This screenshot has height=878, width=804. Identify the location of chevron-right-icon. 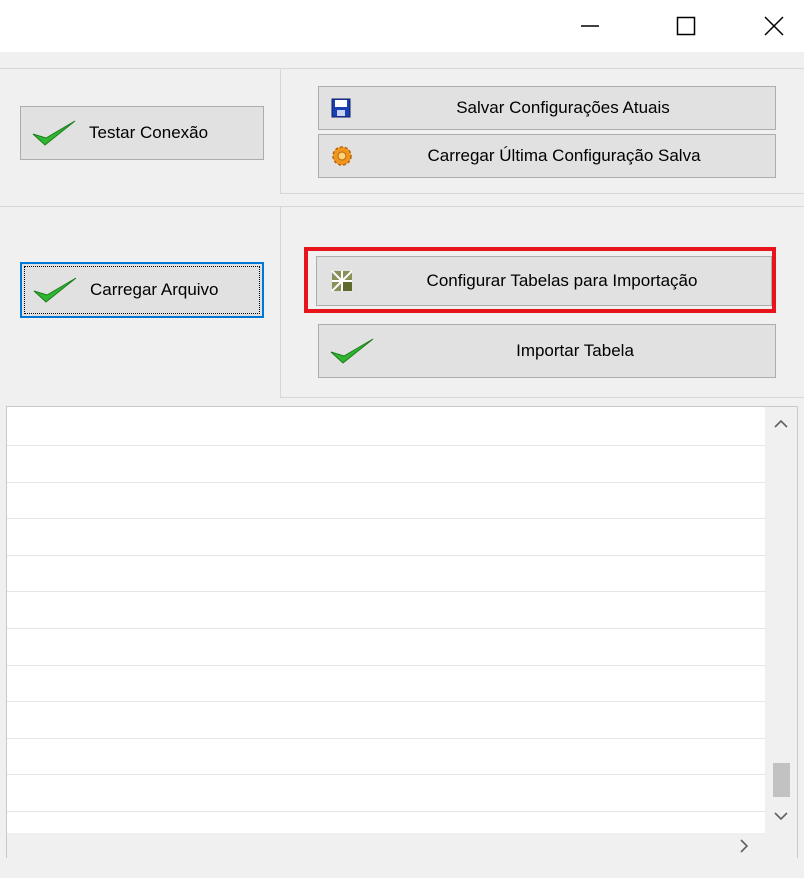
(744, 846).